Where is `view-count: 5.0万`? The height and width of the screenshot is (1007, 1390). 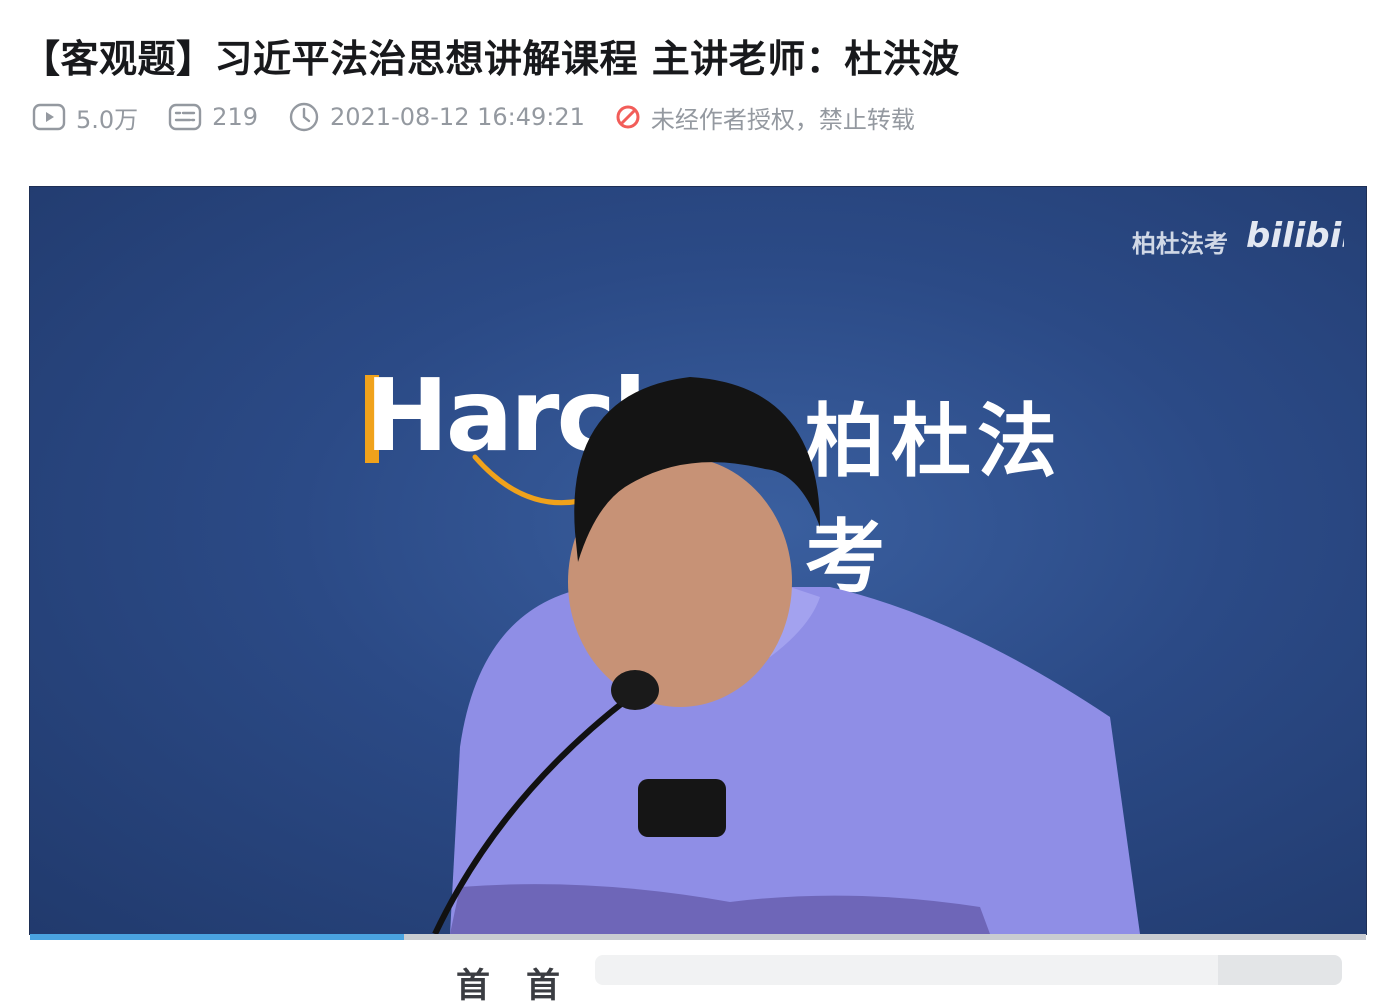 view-count: 5.0万 is located at coordinates (85, 117).